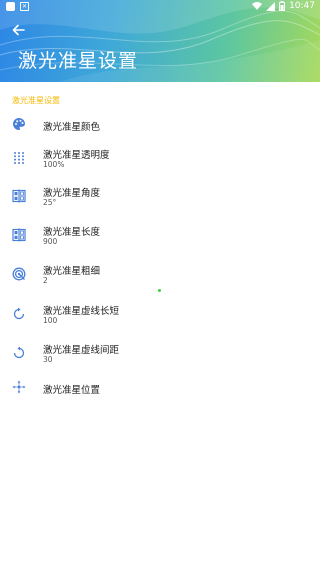  I want to click on section-header: 激光准星设置, so click(36, 100).